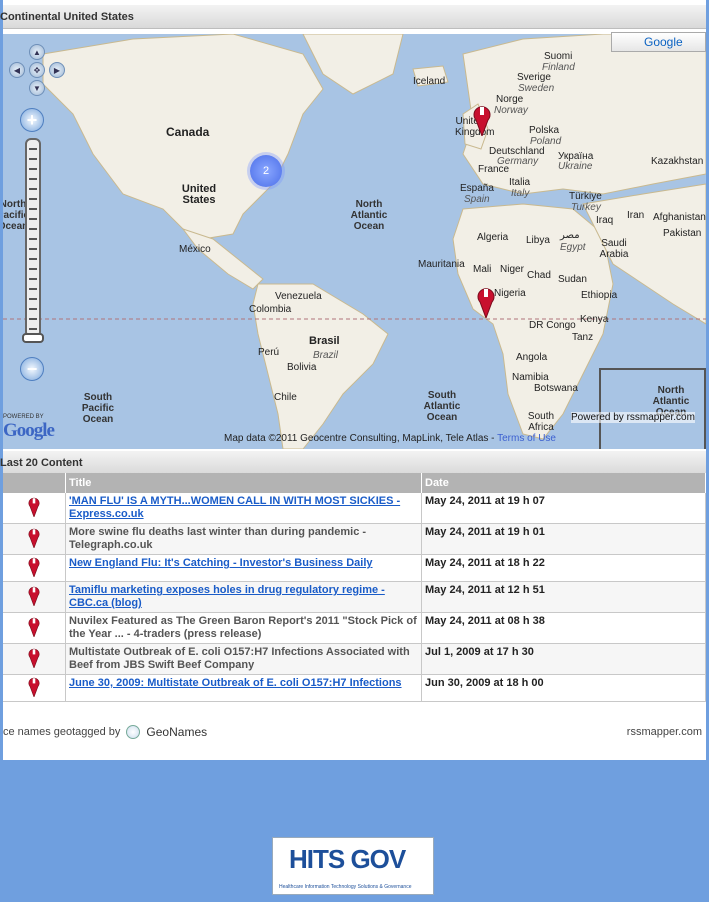 The width and height of the screenshot is (709, 902). I want to click on google-logo-text: Google, so click(29, 430).